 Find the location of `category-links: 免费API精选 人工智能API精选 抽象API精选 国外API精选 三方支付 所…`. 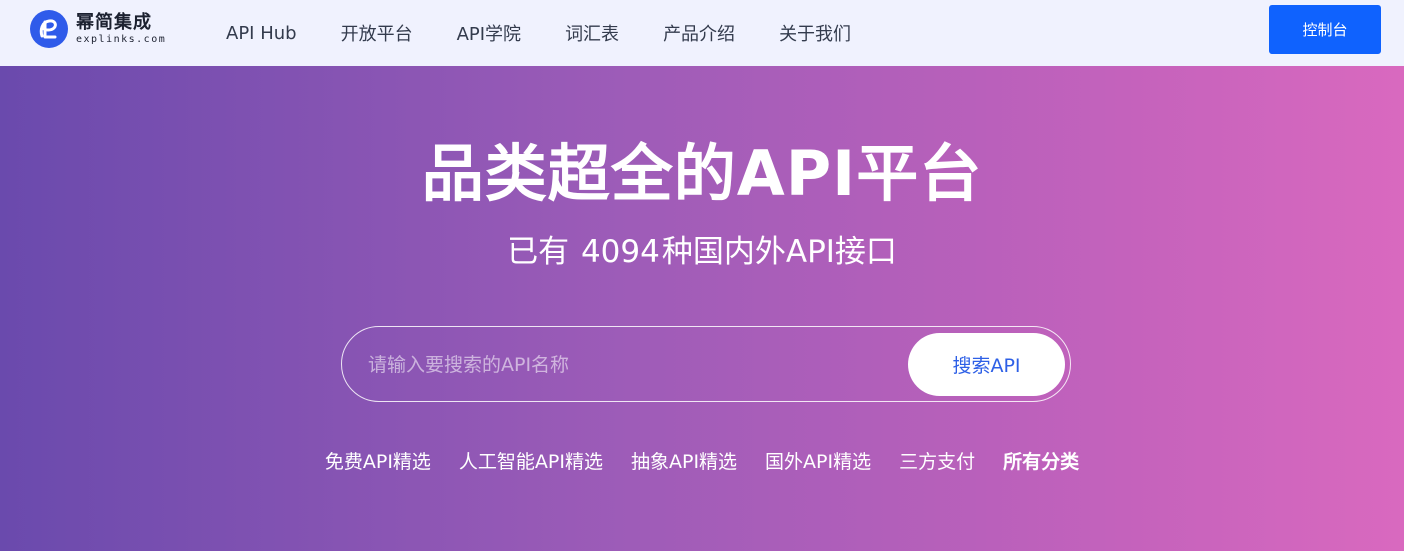

category-links: 免费API精选 人工智能API精选 抽象API精选 国外API精选 三方支付 所… is located at coordinates (702, 462).